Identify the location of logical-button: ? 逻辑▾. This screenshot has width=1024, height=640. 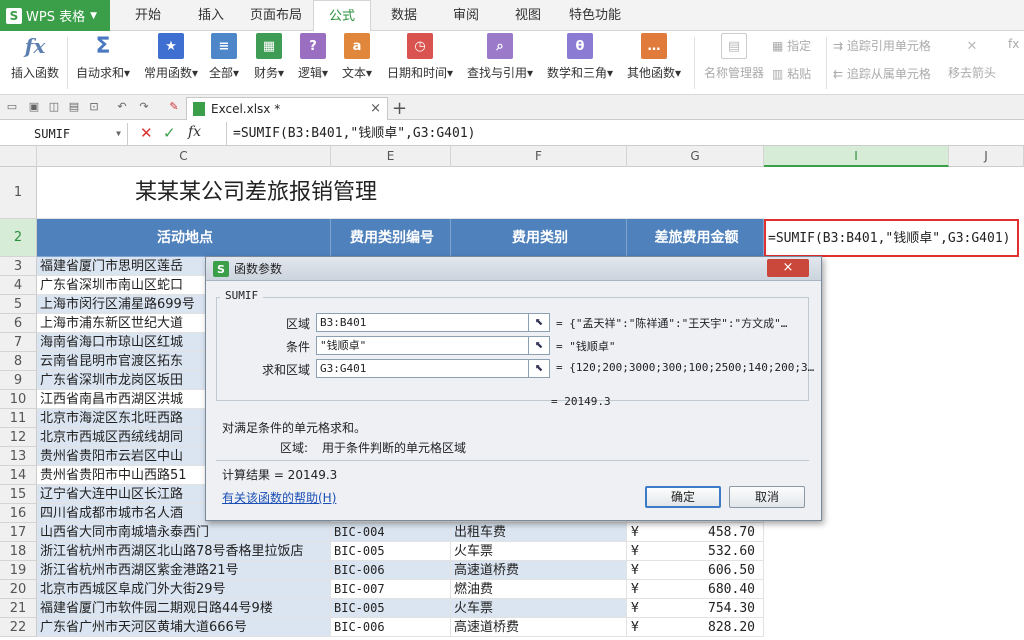
(313, 57).